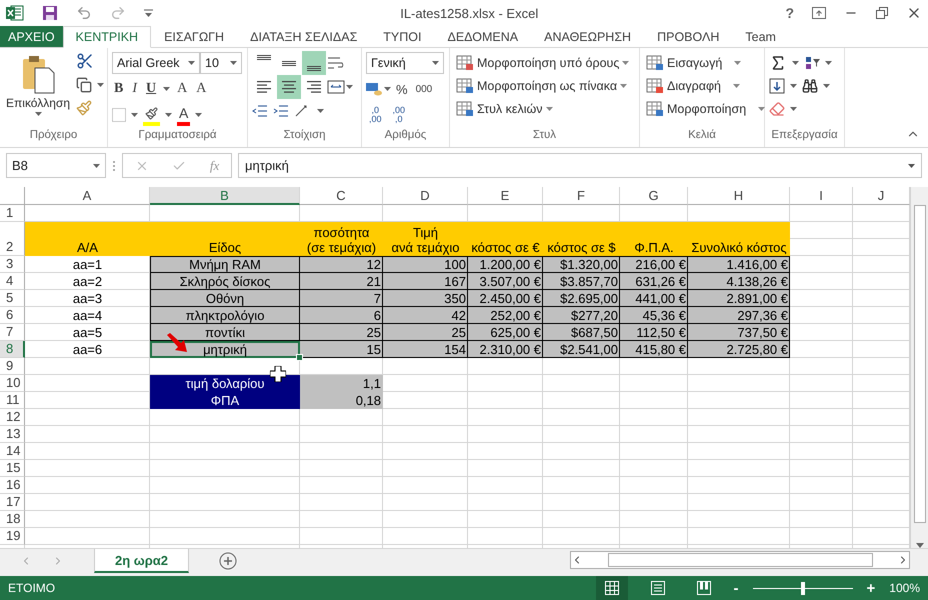  I want to click on decrease-indent-icon, so click(260, 111).